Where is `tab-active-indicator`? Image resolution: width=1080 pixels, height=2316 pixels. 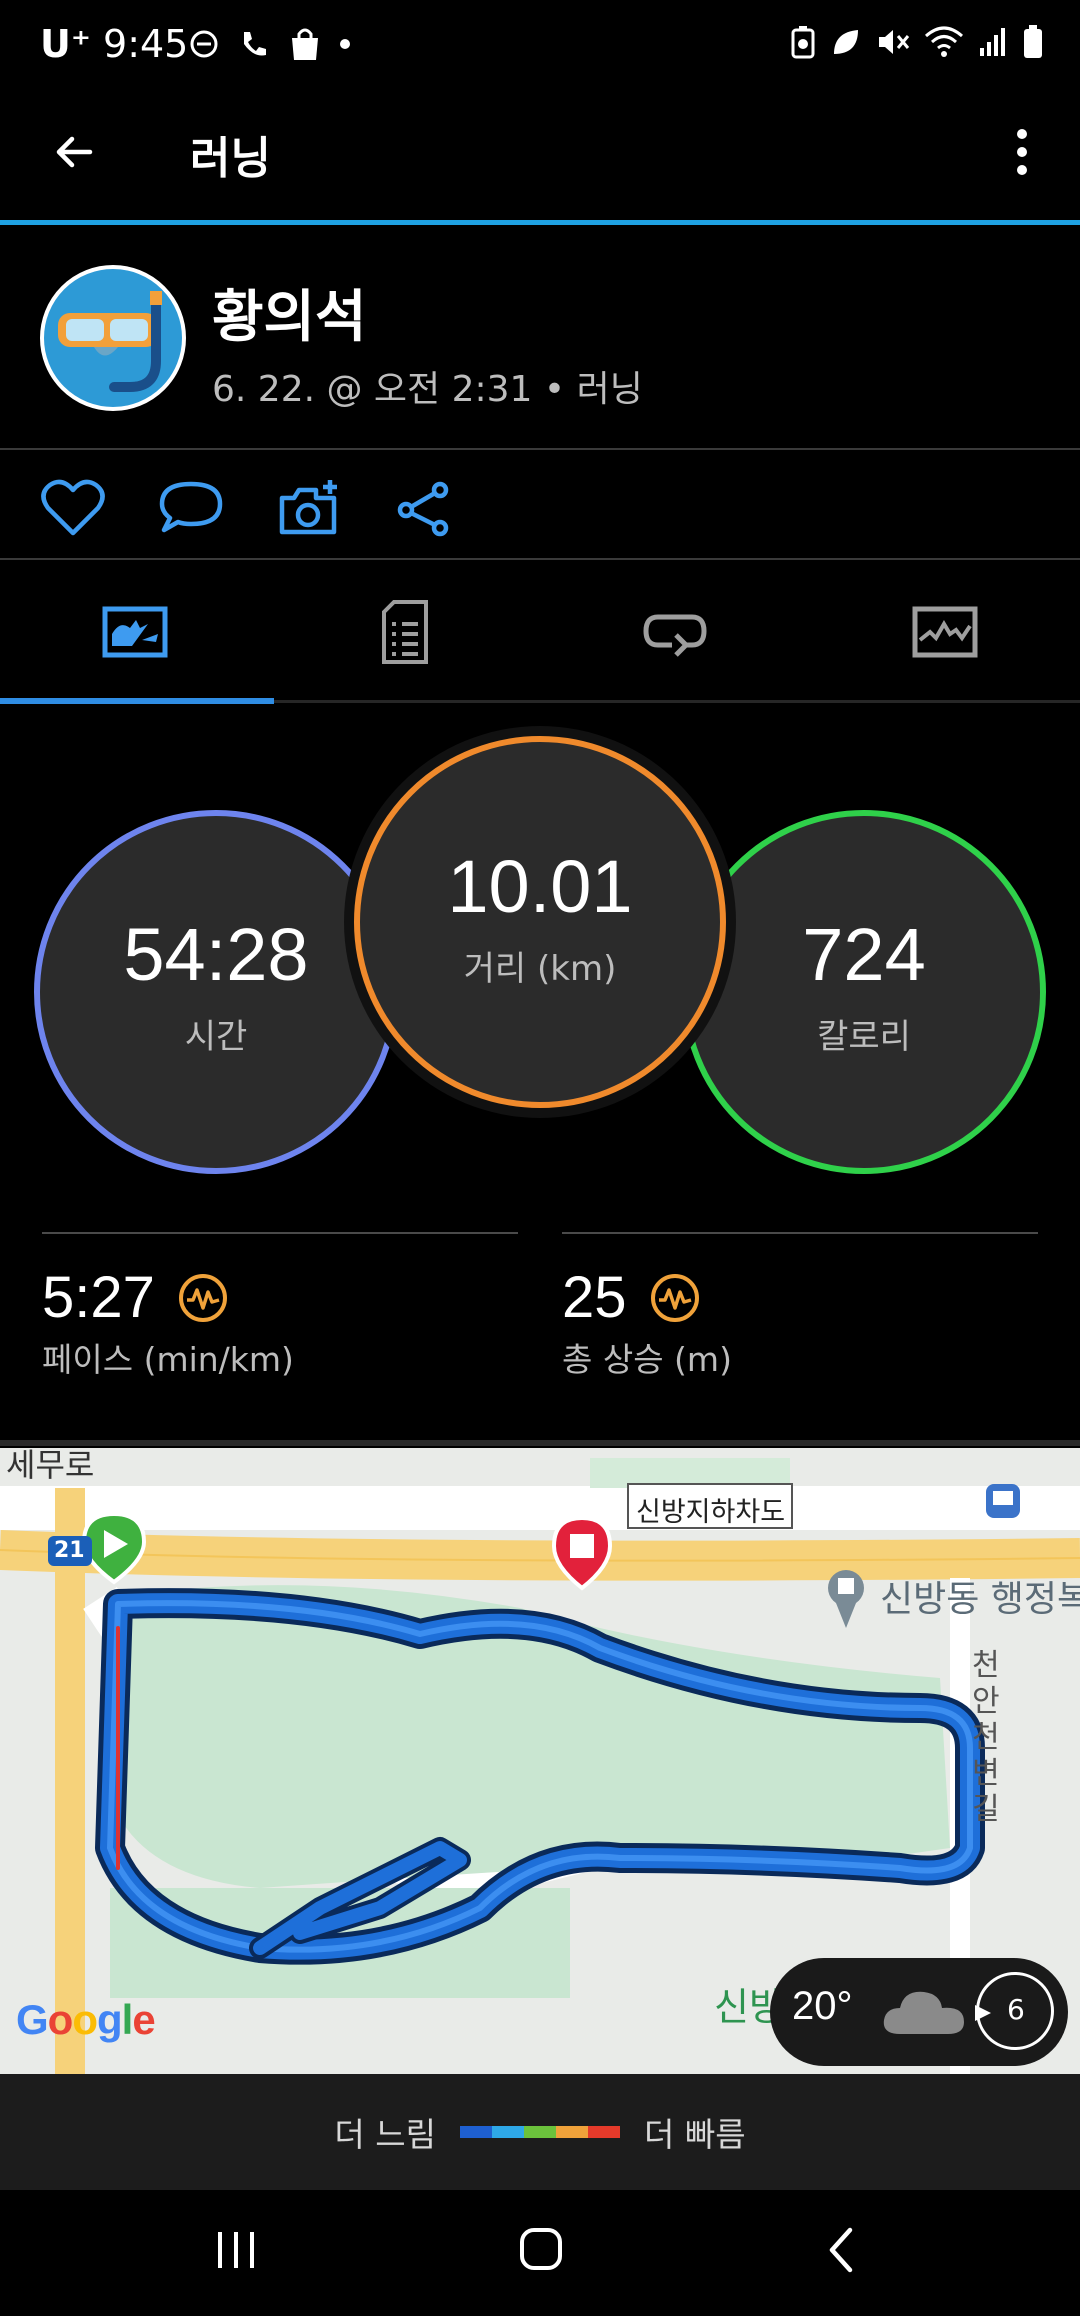 tab-active-indicator is located at coordinates (137, 701).